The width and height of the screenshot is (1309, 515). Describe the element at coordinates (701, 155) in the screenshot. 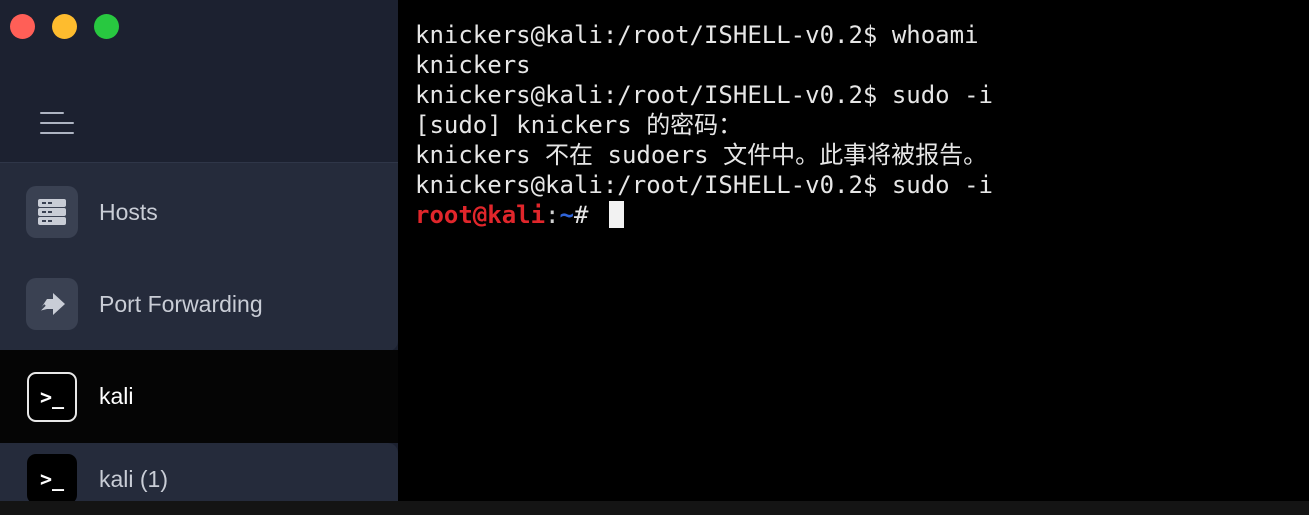

I see `terminal-line: knickers 不在 sudoers 文件中。此事将被报告。` at that location.